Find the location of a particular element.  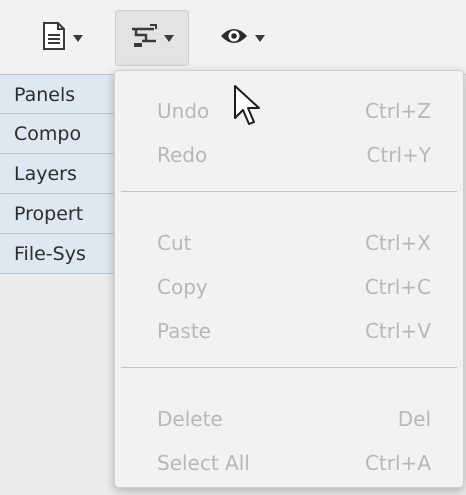

edit-icon is located at coordinates (144, 38).